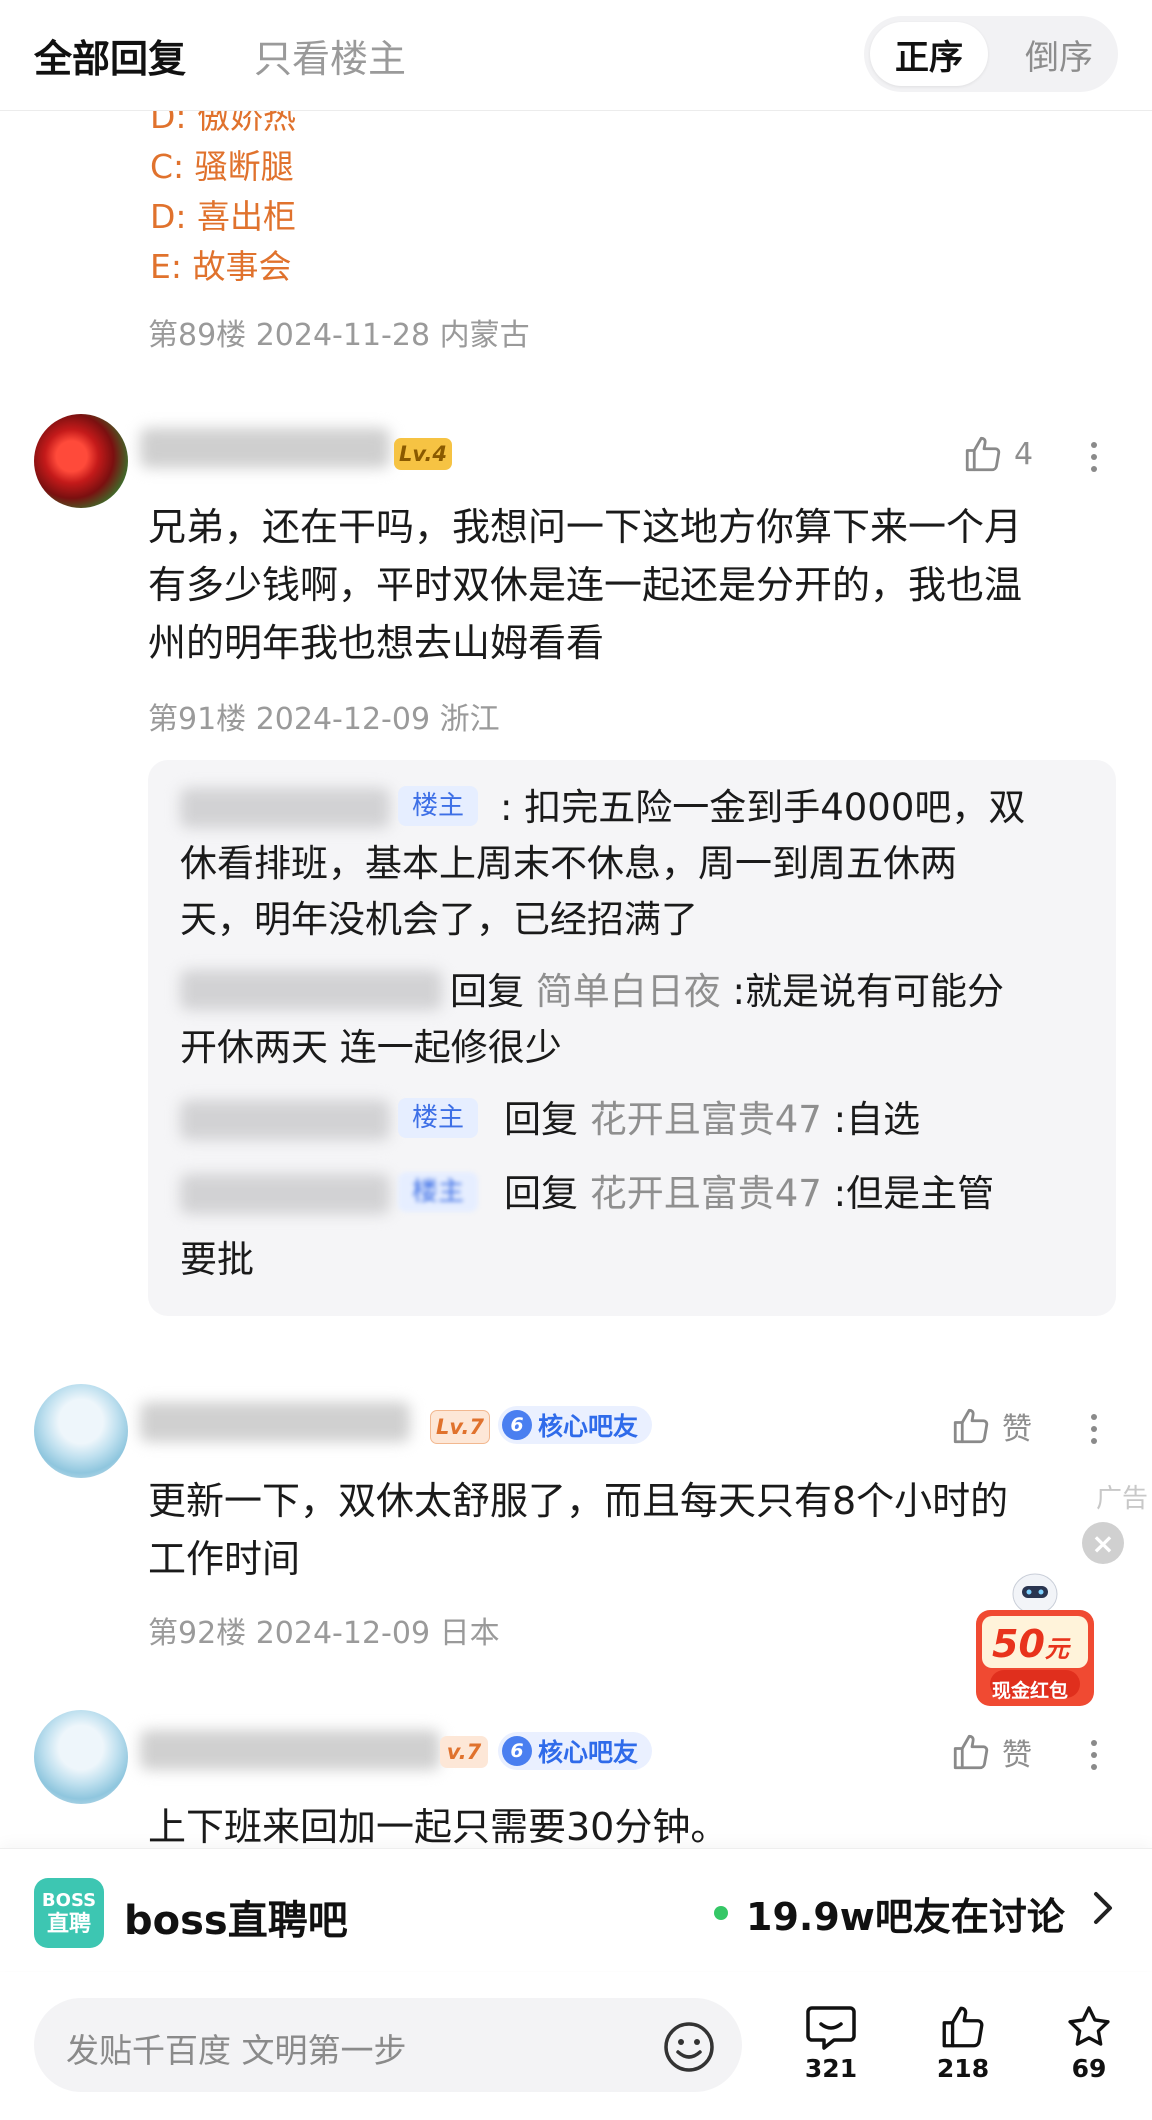 This screenshot has width=1152, height=2120. What do you see at coordinates (721, 1913) in the screenshot?
I see `online-dot` at bounding box center [721, 1913].